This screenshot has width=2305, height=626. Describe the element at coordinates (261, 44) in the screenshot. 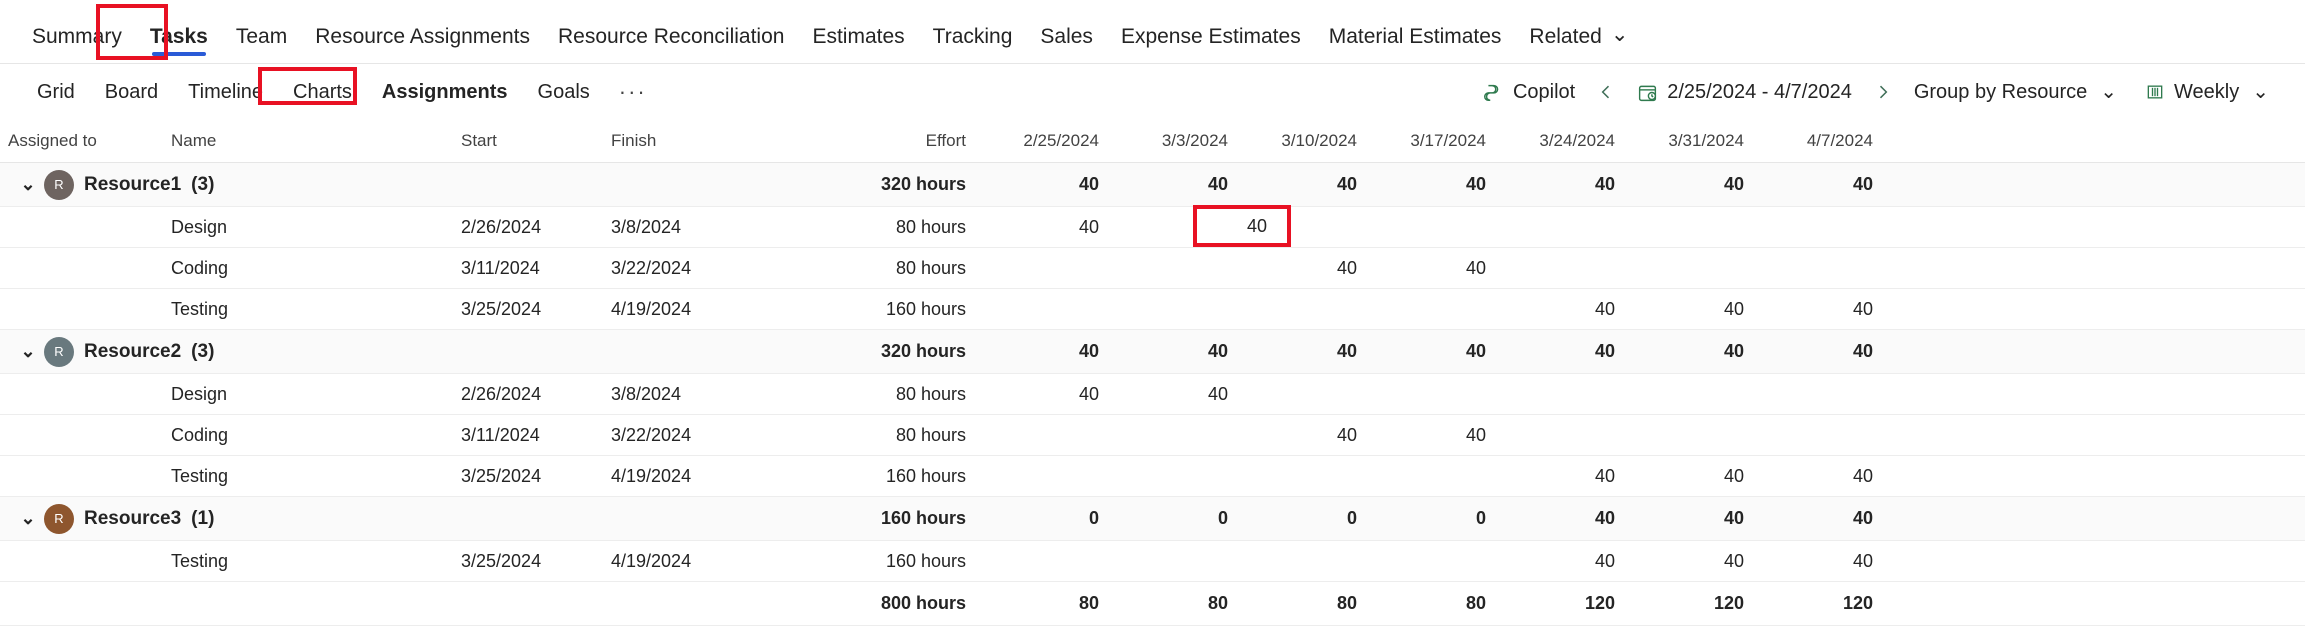

I see `nav-item-team: Team` at that location.